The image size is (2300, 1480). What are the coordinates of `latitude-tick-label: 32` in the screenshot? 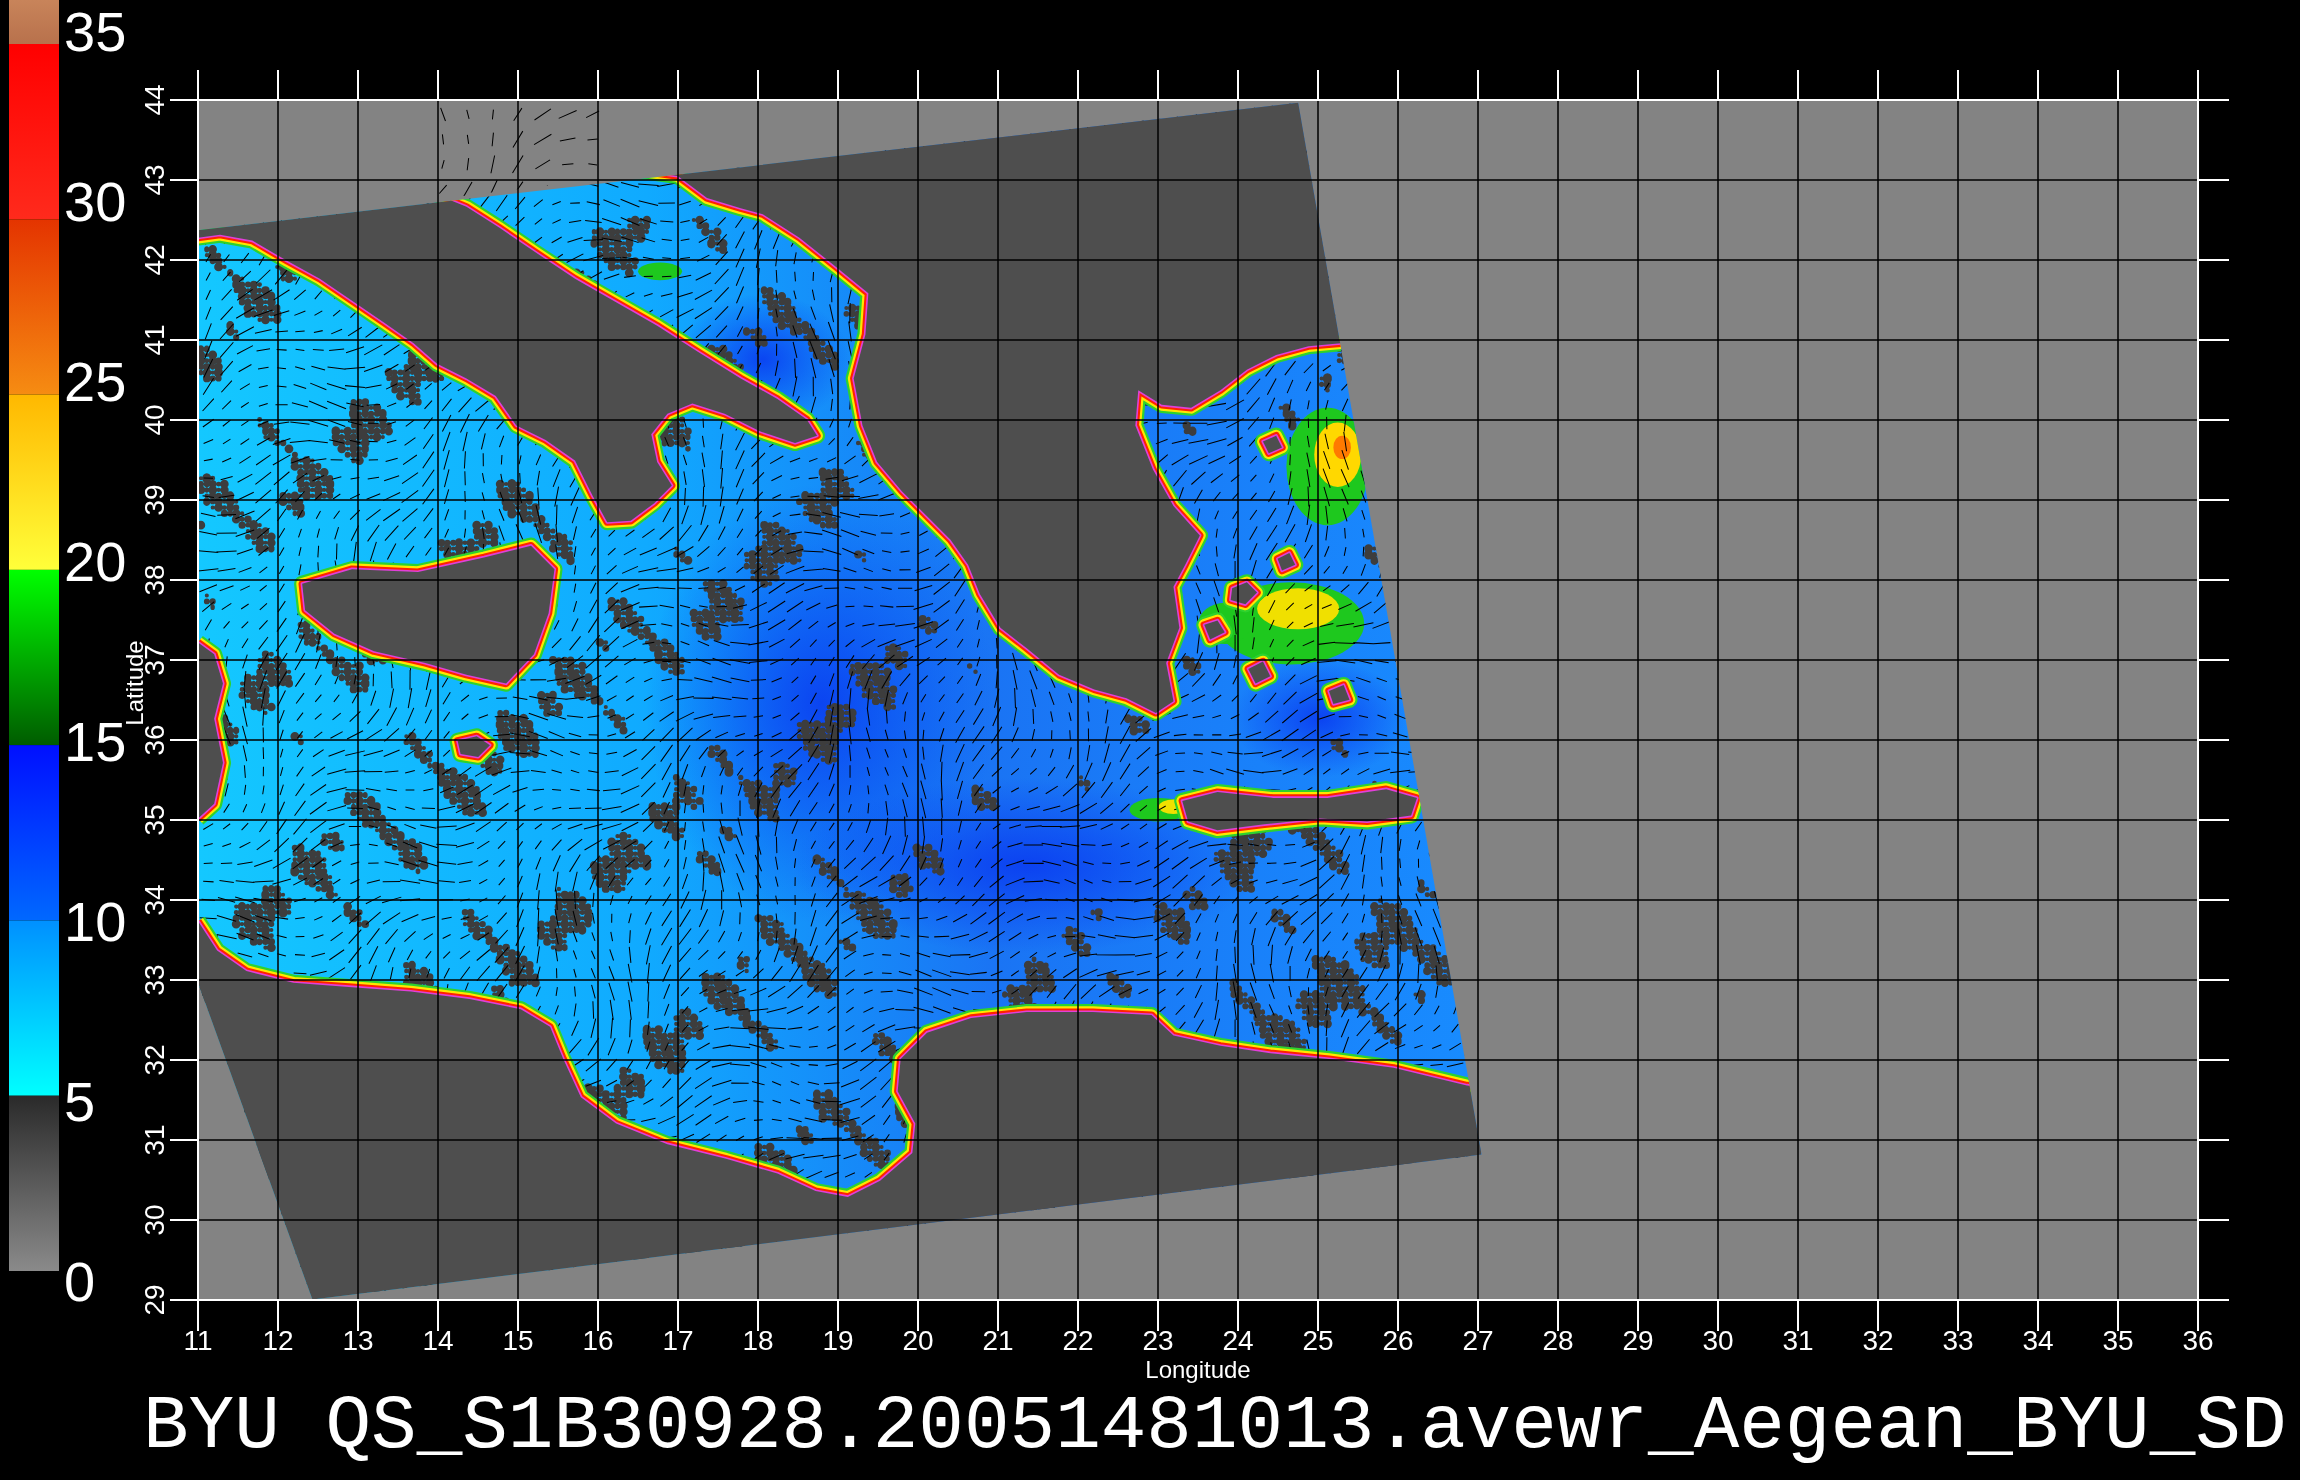 It's located at (154, 1060).